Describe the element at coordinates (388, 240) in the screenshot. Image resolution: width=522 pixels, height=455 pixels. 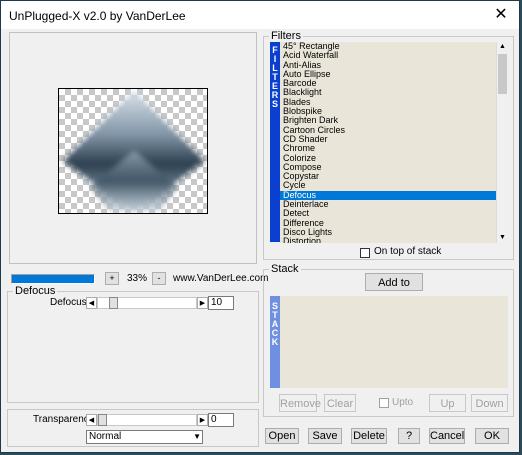
I see `filter-list-item: Distortion` at that location.